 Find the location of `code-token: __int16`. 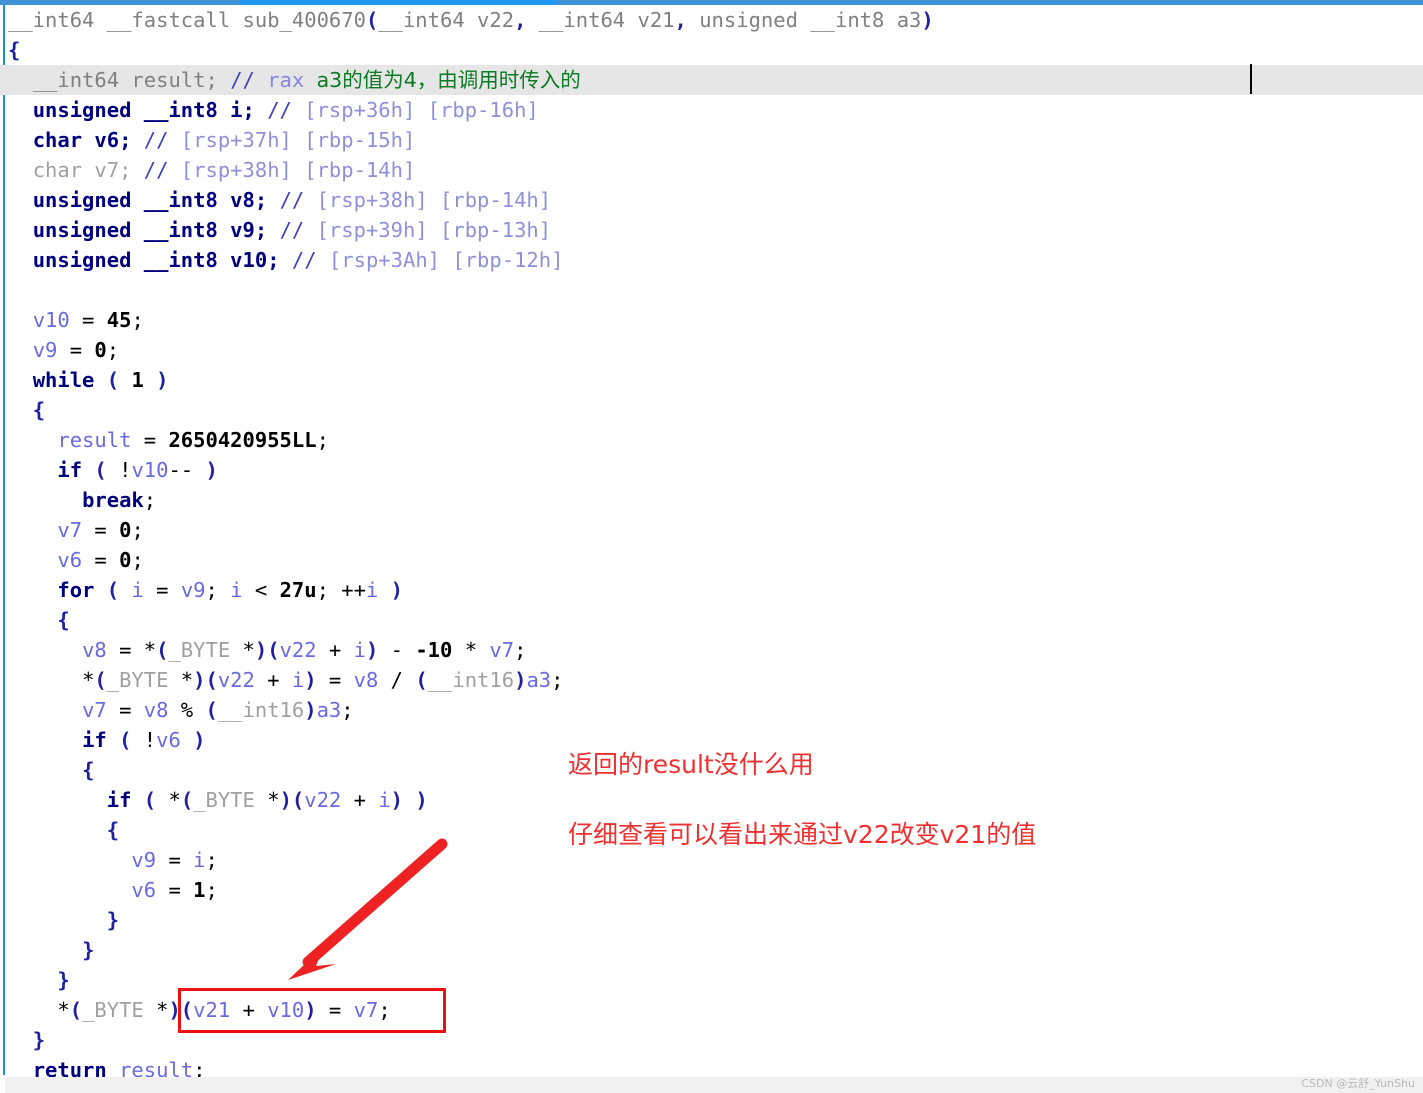

code-token: __int16 is located at coordinates (471, 680).